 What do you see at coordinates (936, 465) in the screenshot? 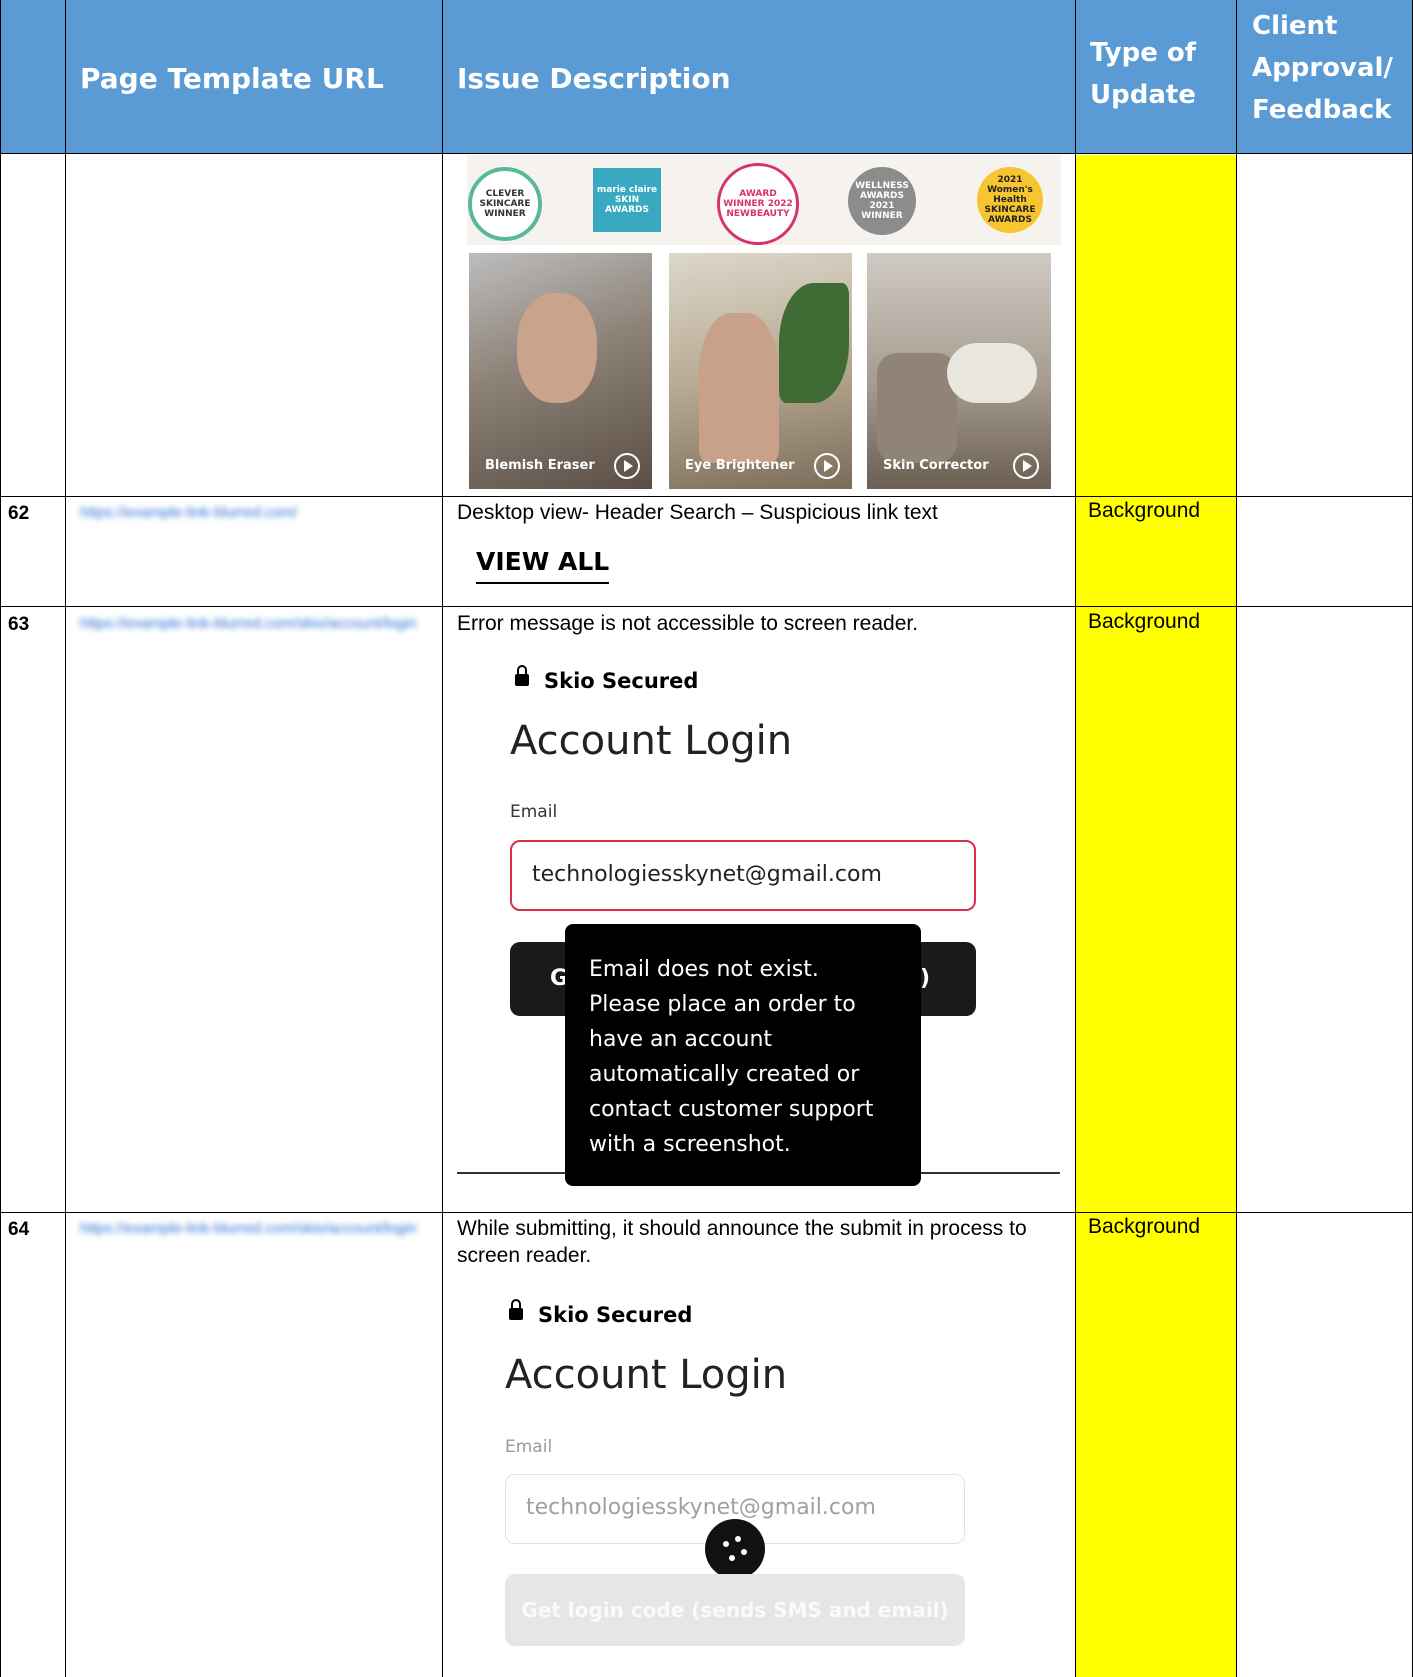
I see `video-label: Skin Corrector` at bounding box center [936, 465].